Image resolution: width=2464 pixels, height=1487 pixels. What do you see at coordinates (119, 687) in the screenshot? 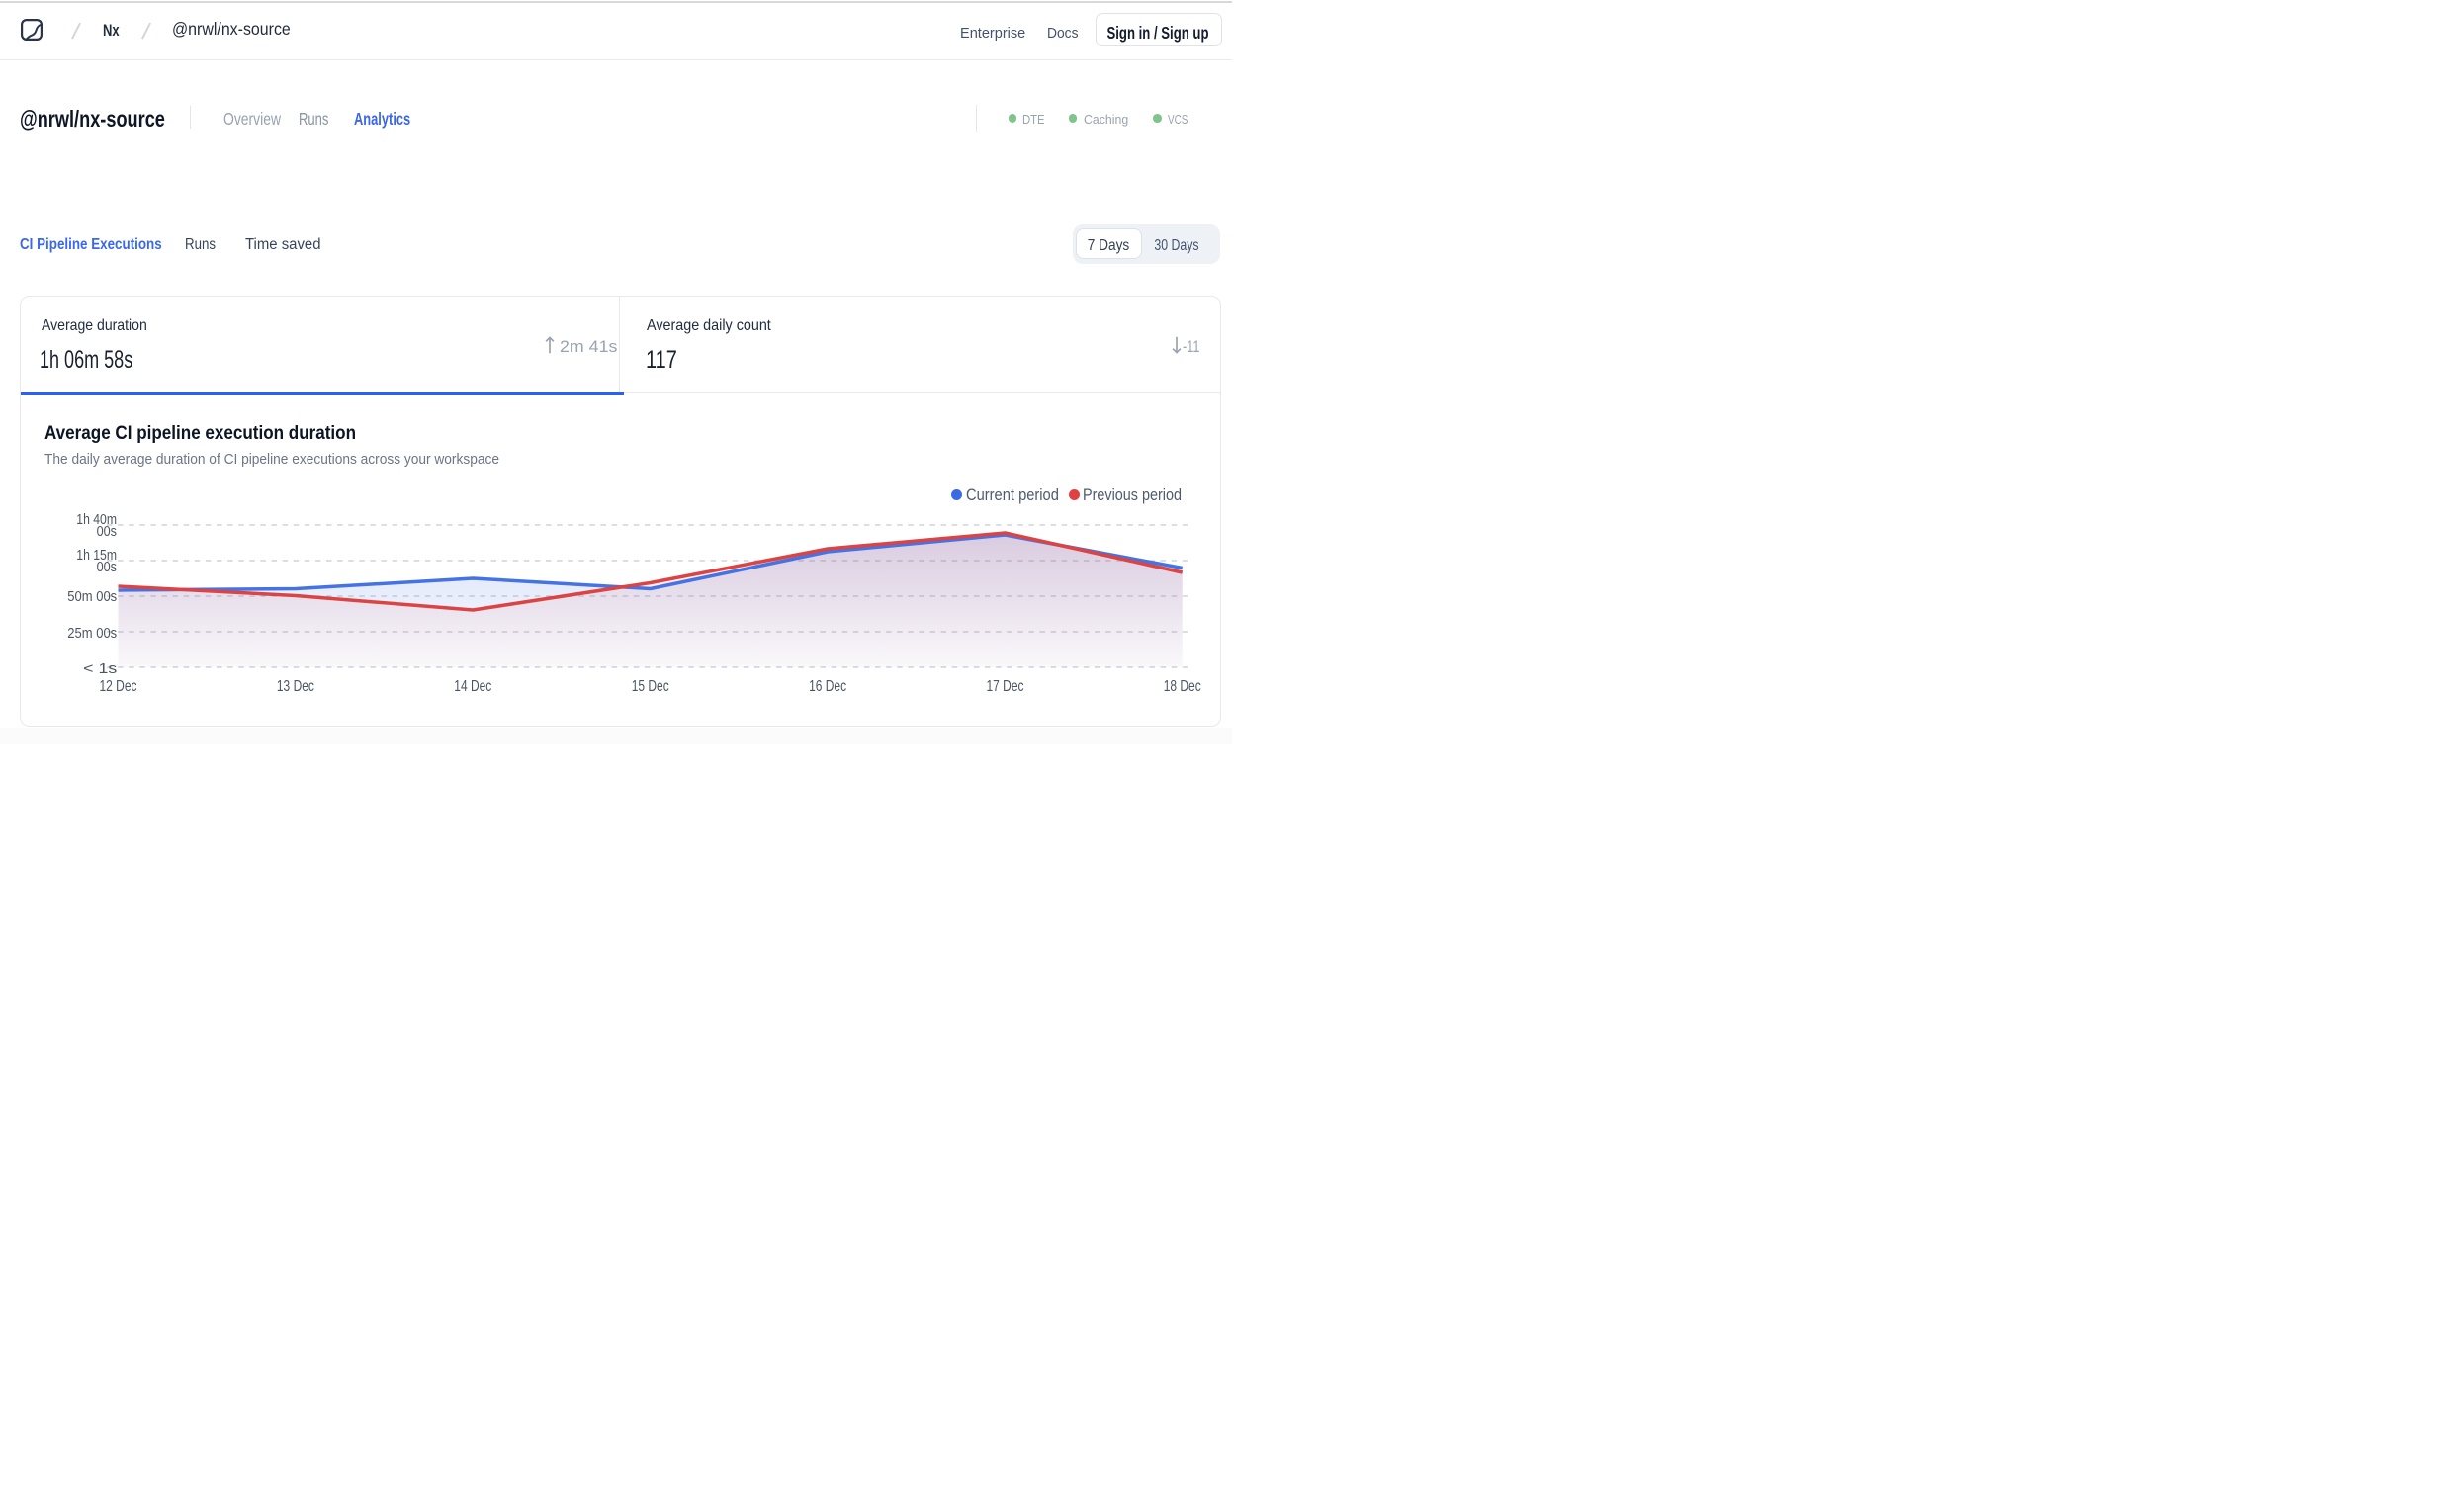
I see `svg-text: 12 Dec` at bounding box center [119, 687].